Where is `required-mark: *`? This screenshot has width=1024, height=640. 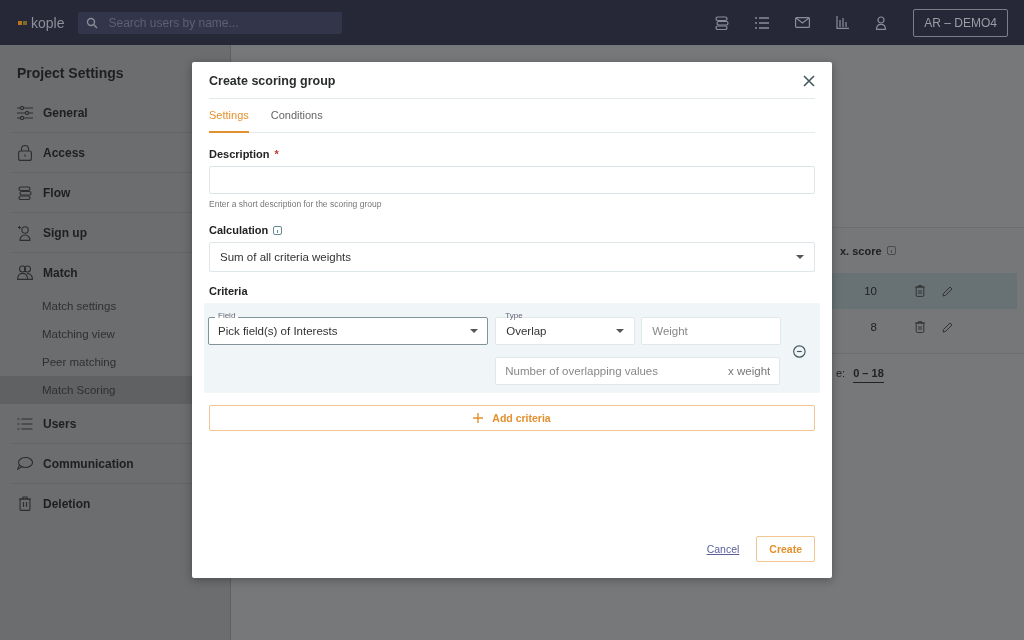
required-mark: * is located at coordinates (276, 154).